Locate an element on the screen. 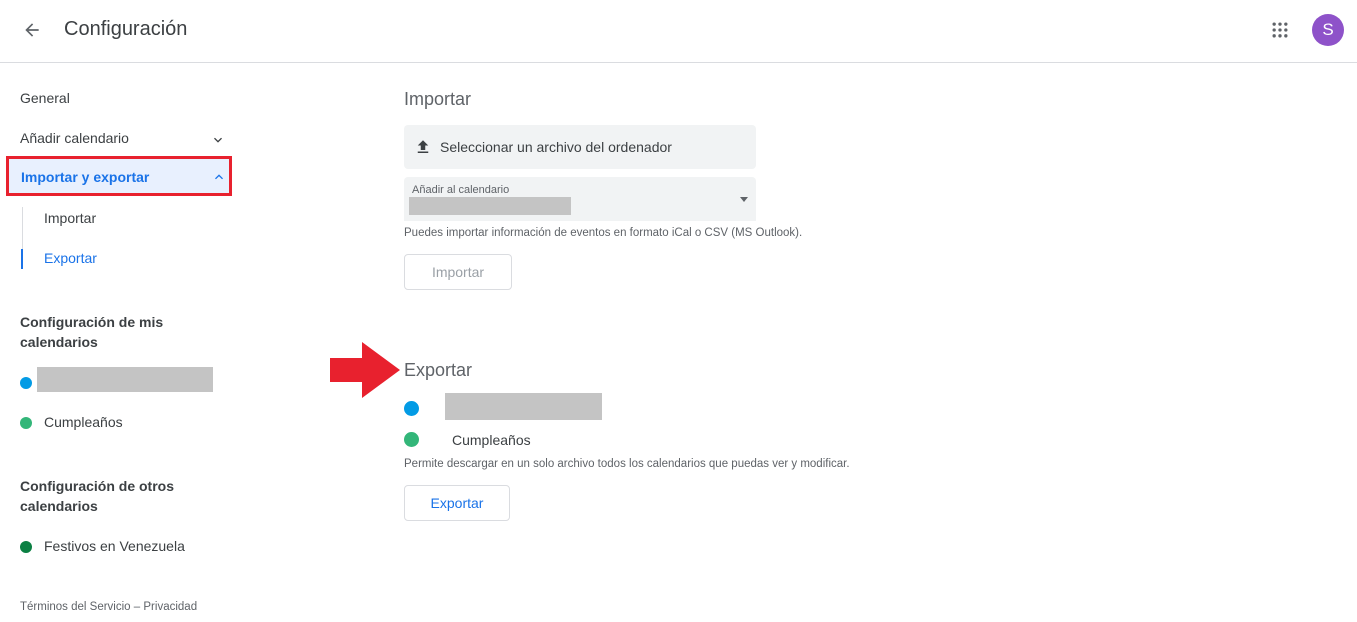 This screenshot has width=1357, height=622. add-to-calendar-select: Añadir al calendario is located at coordinates (580, 199).